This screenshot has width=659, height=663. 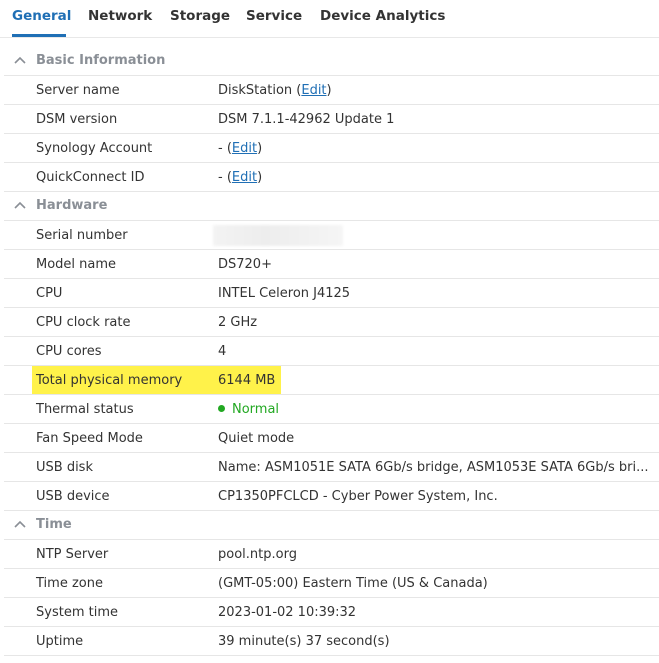 What do you see at coordinates (331, 351) in the screenshot?
I see `row-cpu-cores: CPU cores 4` at bounding box center [331, 351].